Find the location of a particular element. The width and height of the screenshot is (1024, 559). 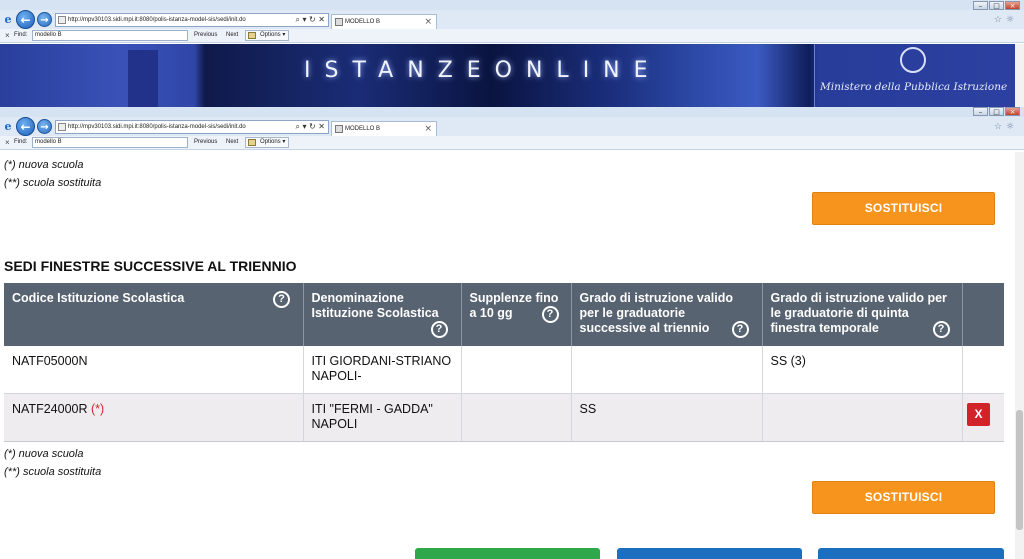

replace-button-bottom: SOSTITUISCI is located at coordinates (903, 497).